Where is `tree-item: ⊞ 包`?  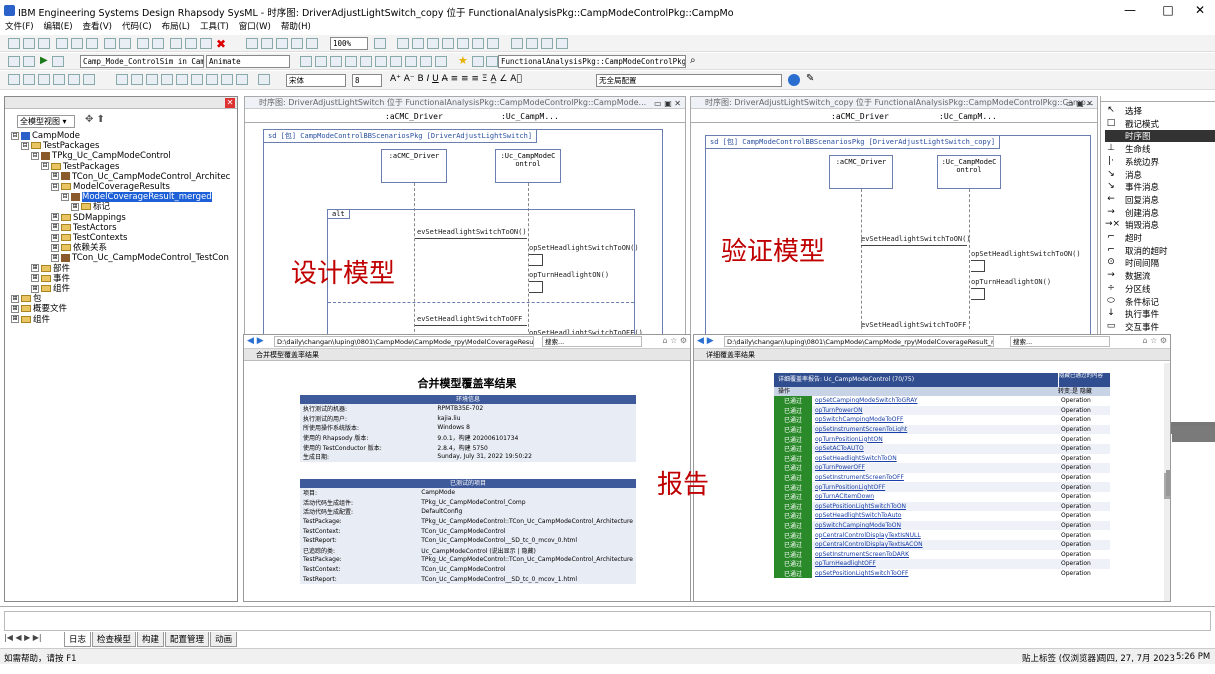
tree-item: ⊞ 包 is located at coordinates (120, 299).